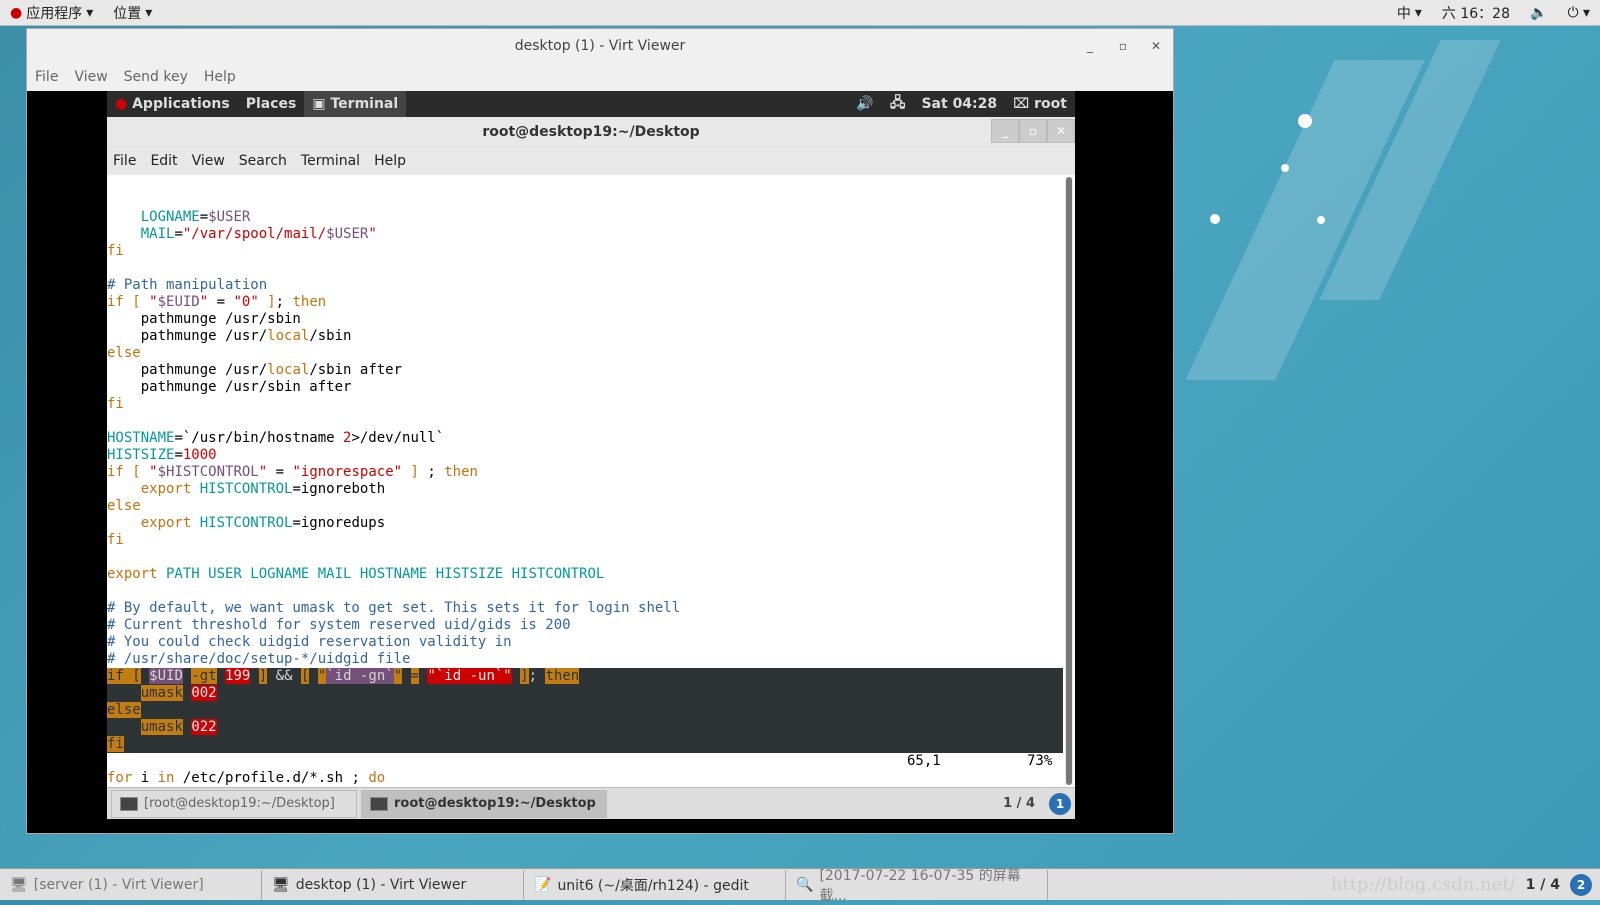 This screenshot has width=1600, height=905. I want to click on workspace-pager: 1 / 4, so click(1543, 885).